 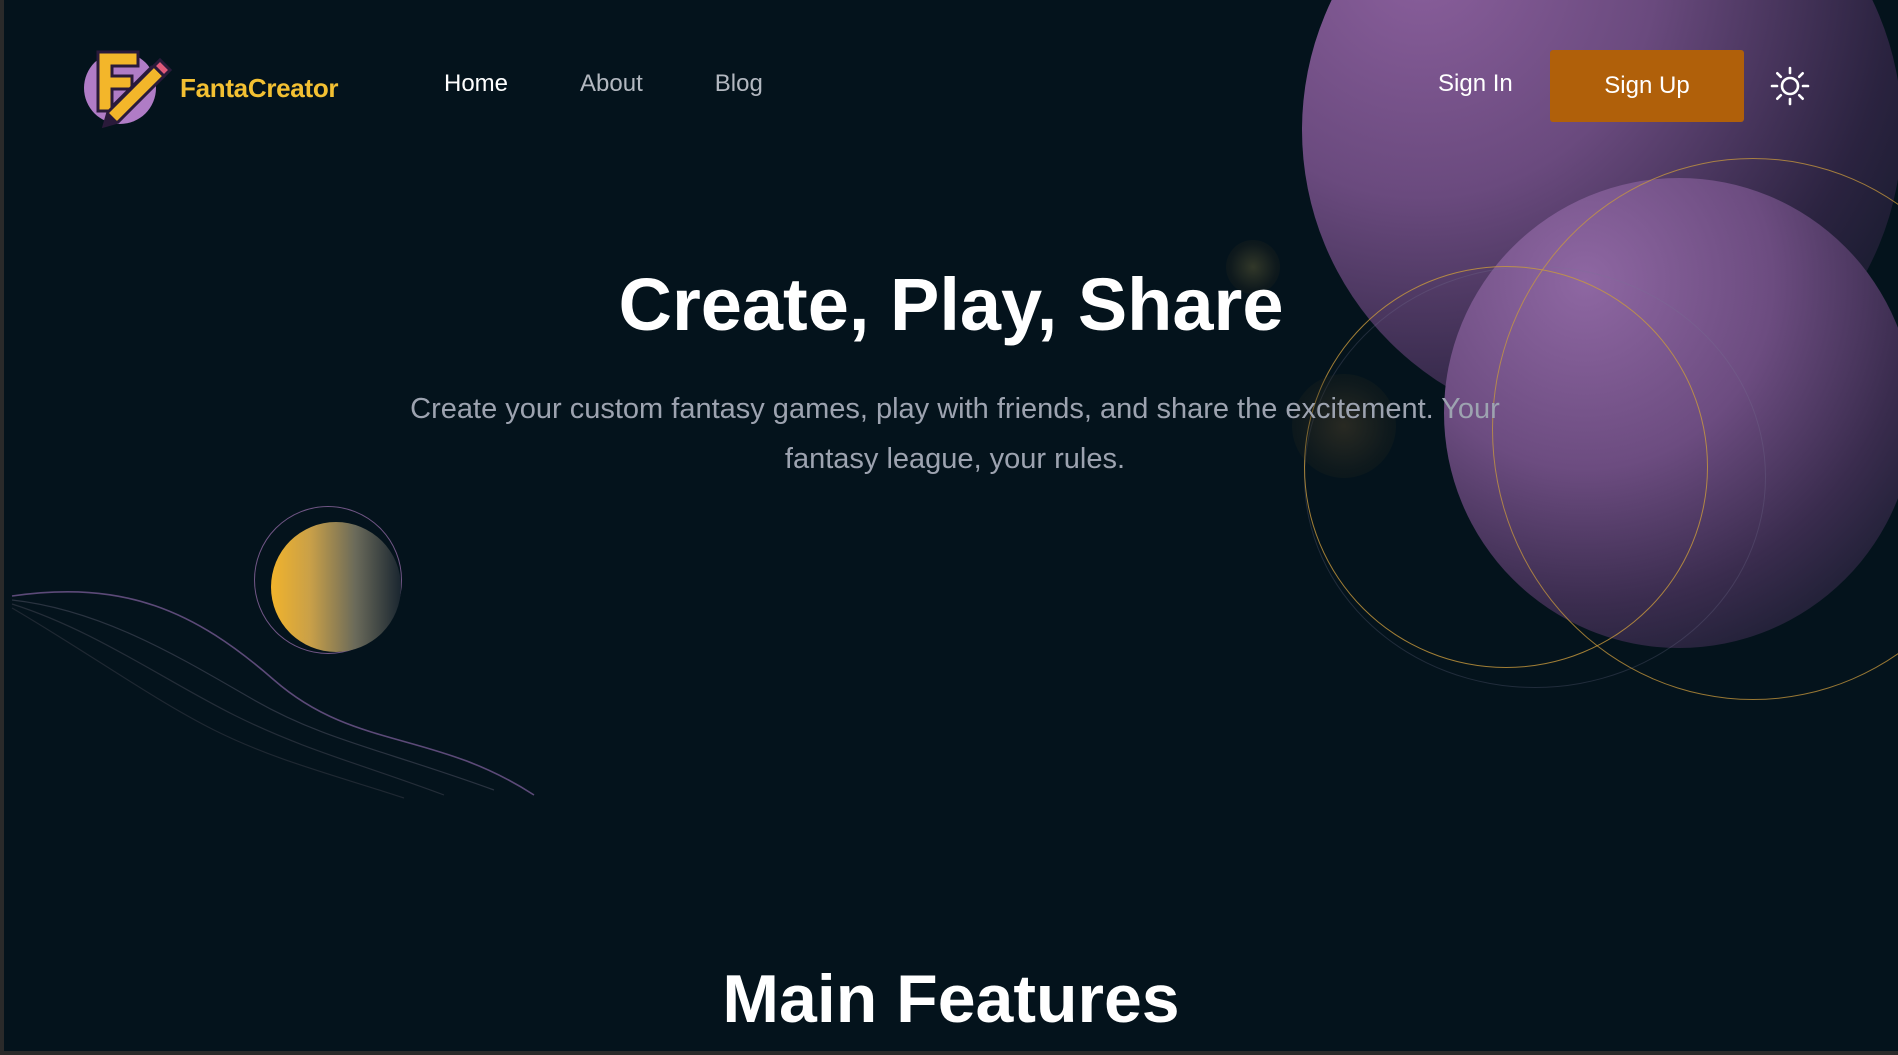 I want to click on sign-up-button: Sign Up, so click(x=1647, y=86).